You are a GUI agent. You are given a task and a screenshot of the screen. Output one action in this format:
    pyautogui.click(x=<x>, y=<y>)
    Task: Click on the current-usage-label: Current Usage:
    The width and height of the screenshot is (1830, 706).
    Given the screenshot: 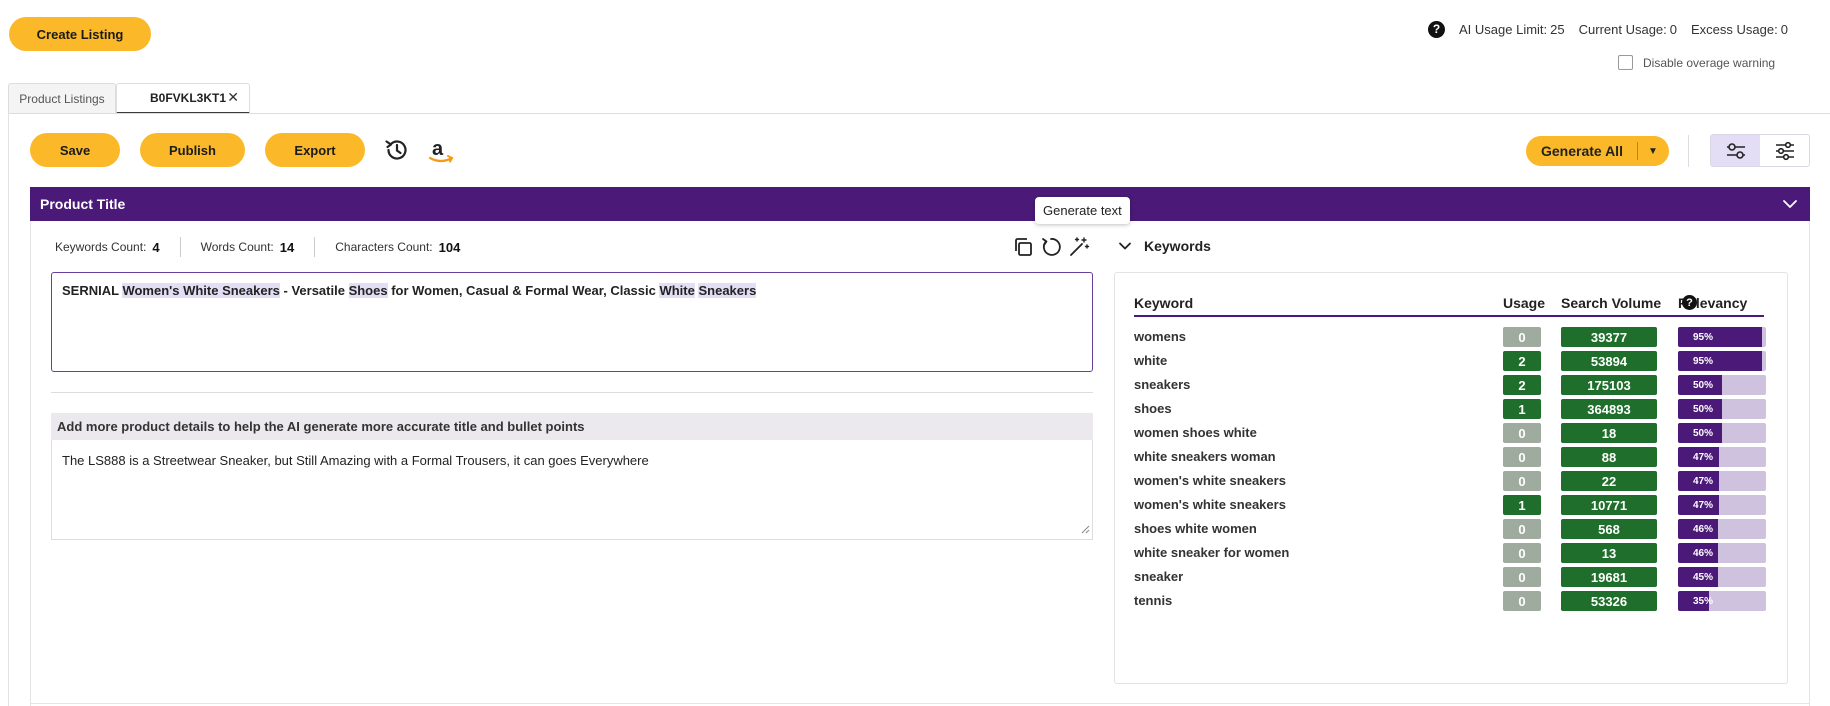 What is the action you would take?
    pyautogui.click(x=1622, y=29)
    